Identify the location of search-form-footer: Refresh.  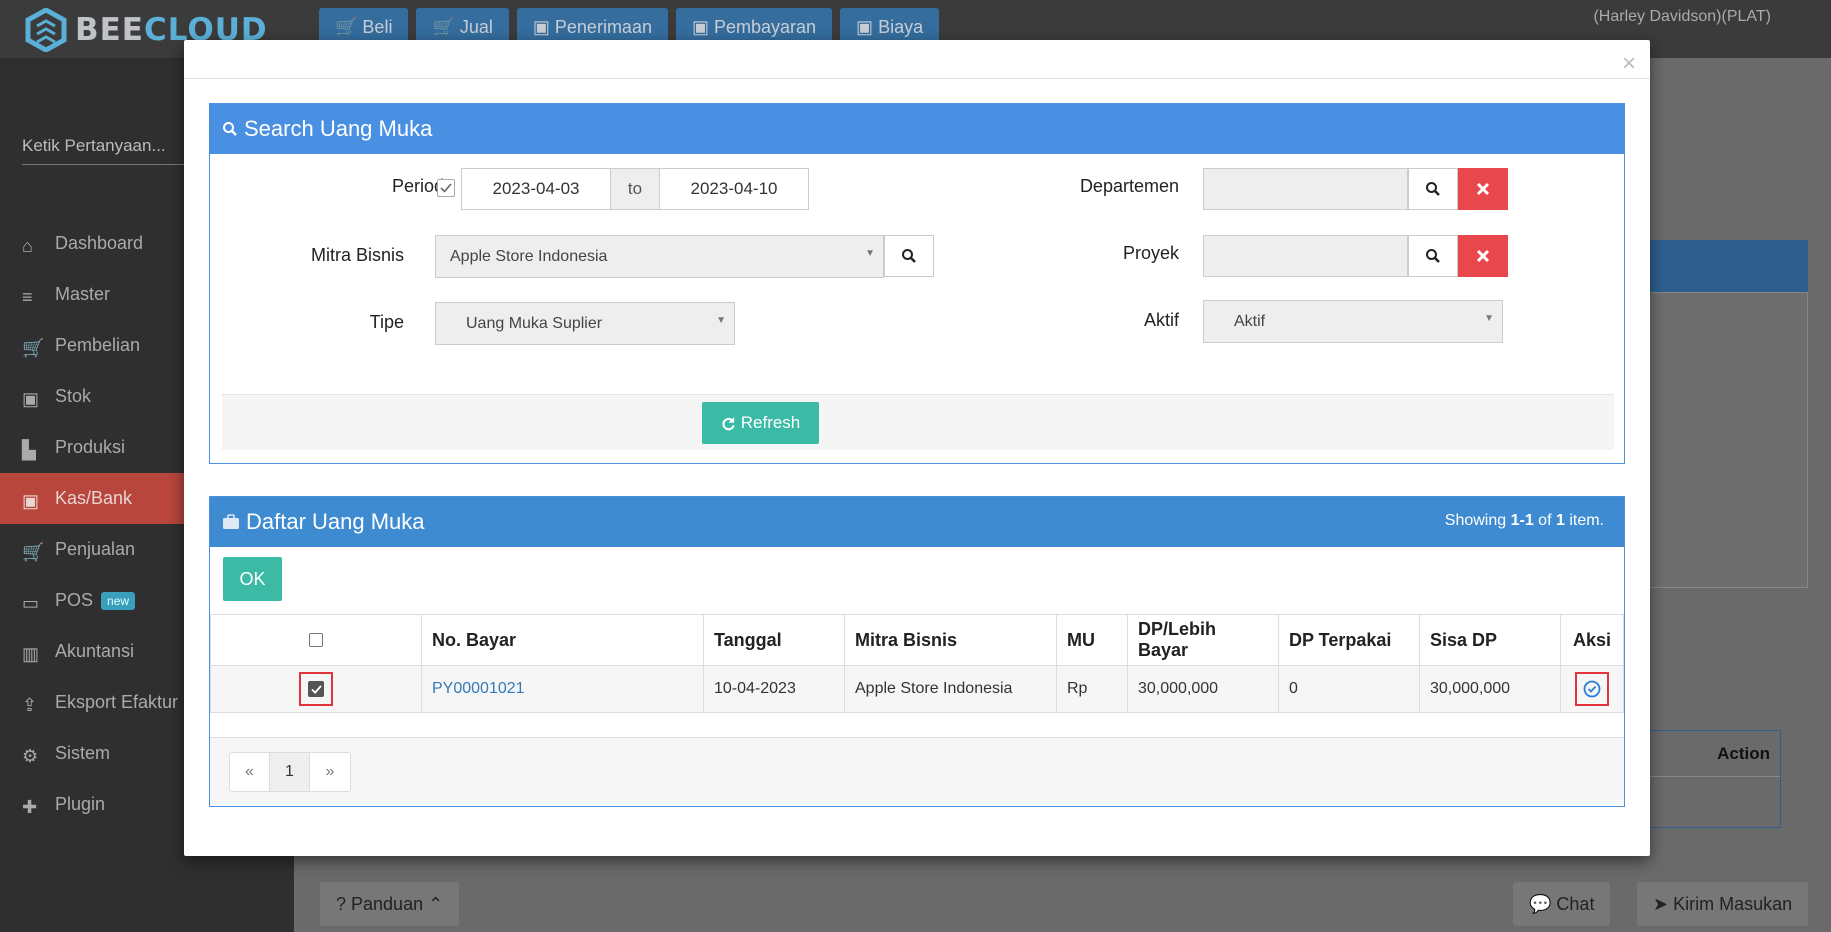
(918, 422).